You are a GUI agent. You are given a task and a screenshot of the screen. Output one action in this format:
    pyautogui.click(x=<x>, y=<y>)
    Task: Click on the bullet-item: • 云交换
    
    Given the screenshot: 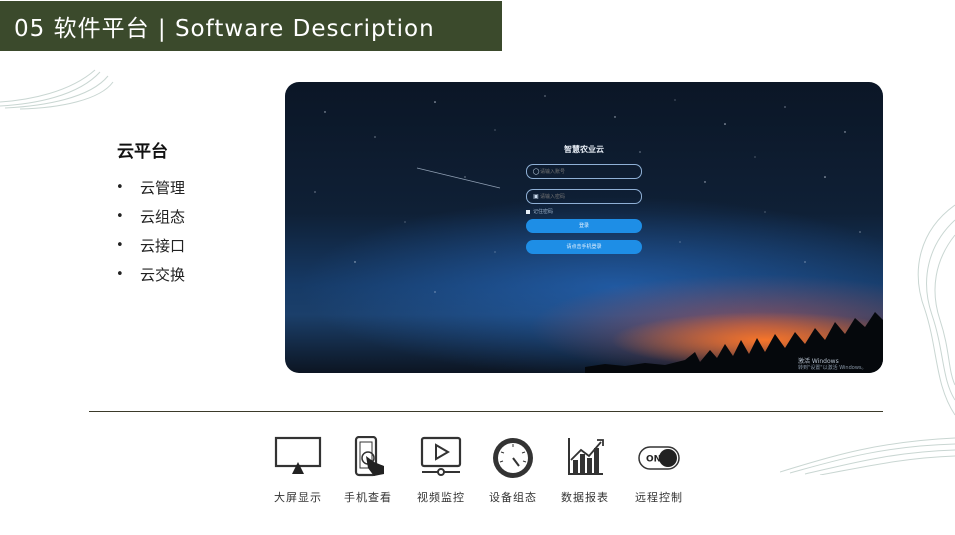 What is the action you would take?
    pyautogui.click(x=150, y=277)
    